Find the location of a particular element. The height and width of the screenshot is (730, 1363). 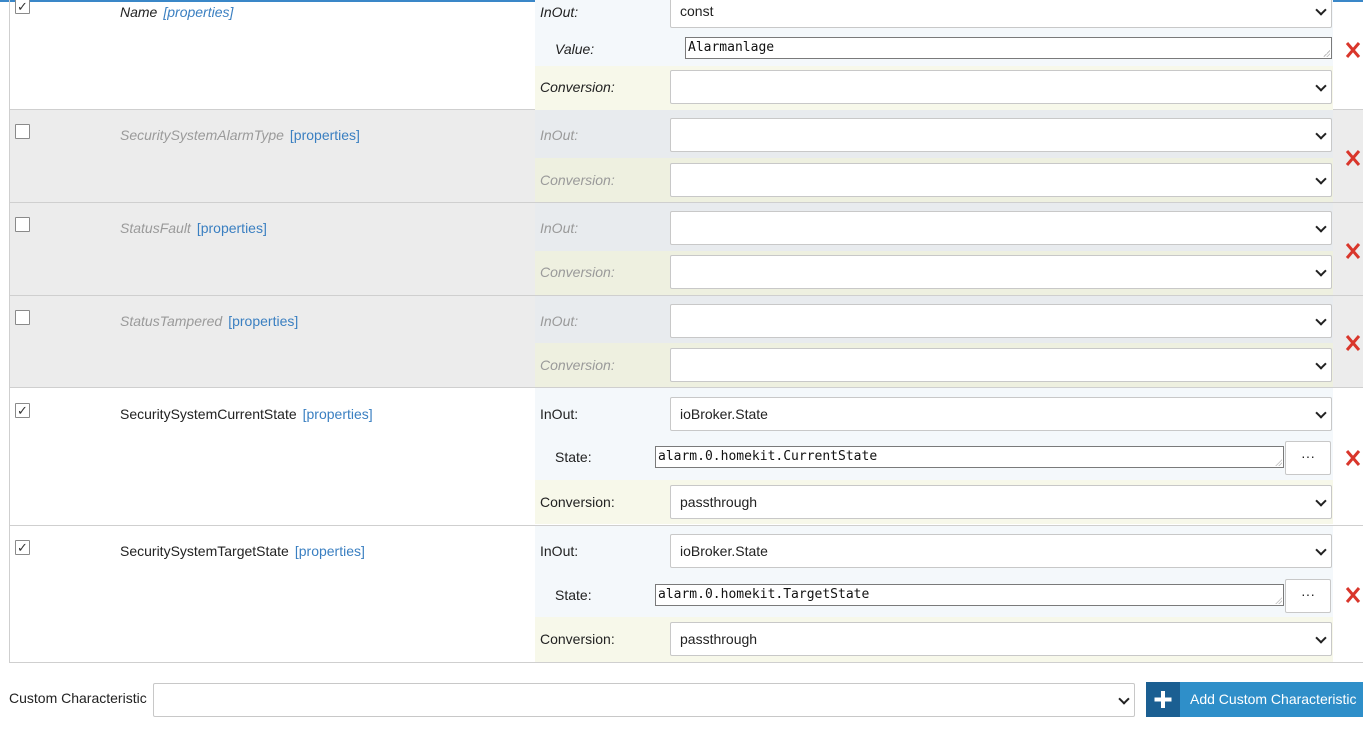

characteristic-name: SecuritySystemCurrentState [properties] is located at coordinates (246, 414).